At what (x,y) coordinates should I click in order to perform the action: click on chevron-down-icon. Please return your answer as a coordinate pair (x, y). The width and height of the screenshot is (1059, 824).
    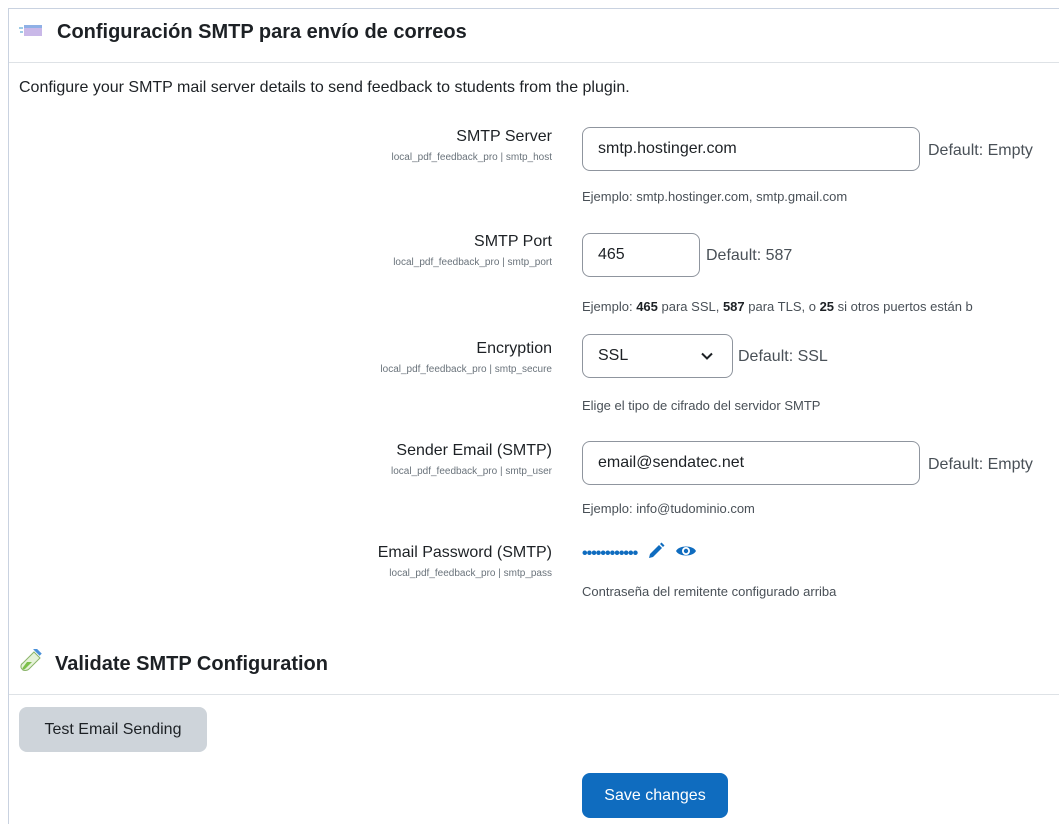
    Looking at the image, I should click on (707, 358).